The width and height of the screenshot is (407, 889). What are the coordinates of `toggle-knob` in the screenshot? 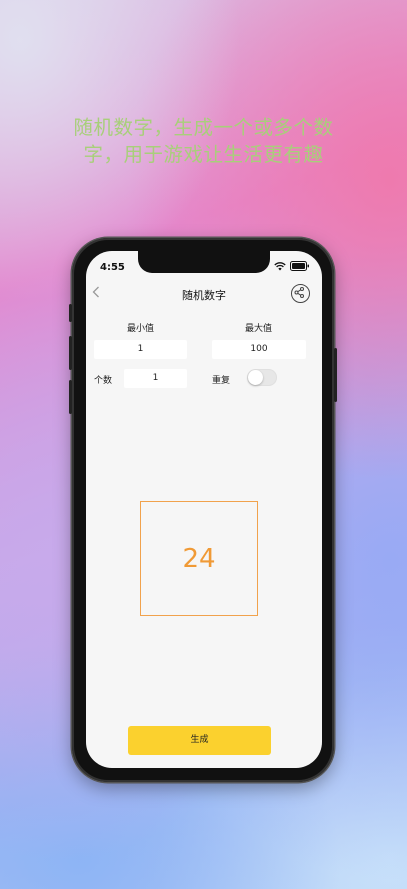 It's located at (255, 377).